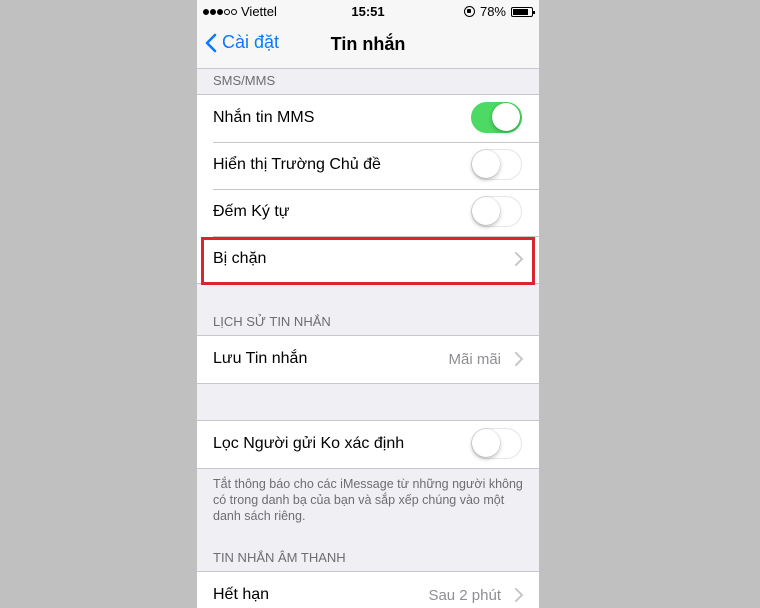  What do you see at coordinates (496, 117) in the screenshot?
I see `mms-toggle` at bounding box center [496, 117].